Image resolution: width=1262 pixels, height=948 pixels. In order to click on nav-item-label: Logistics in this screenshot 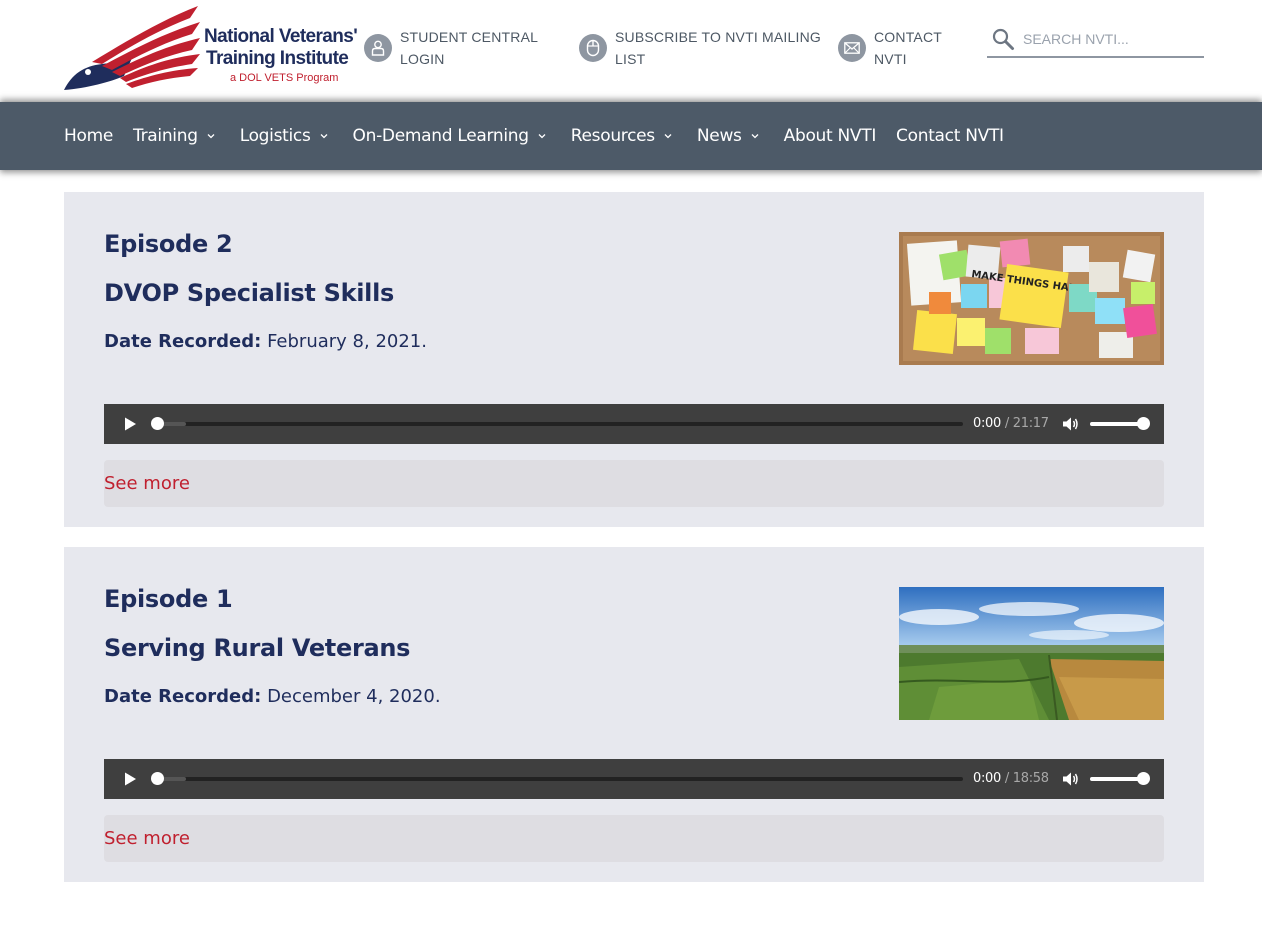, I will do `click(275, 136)`.